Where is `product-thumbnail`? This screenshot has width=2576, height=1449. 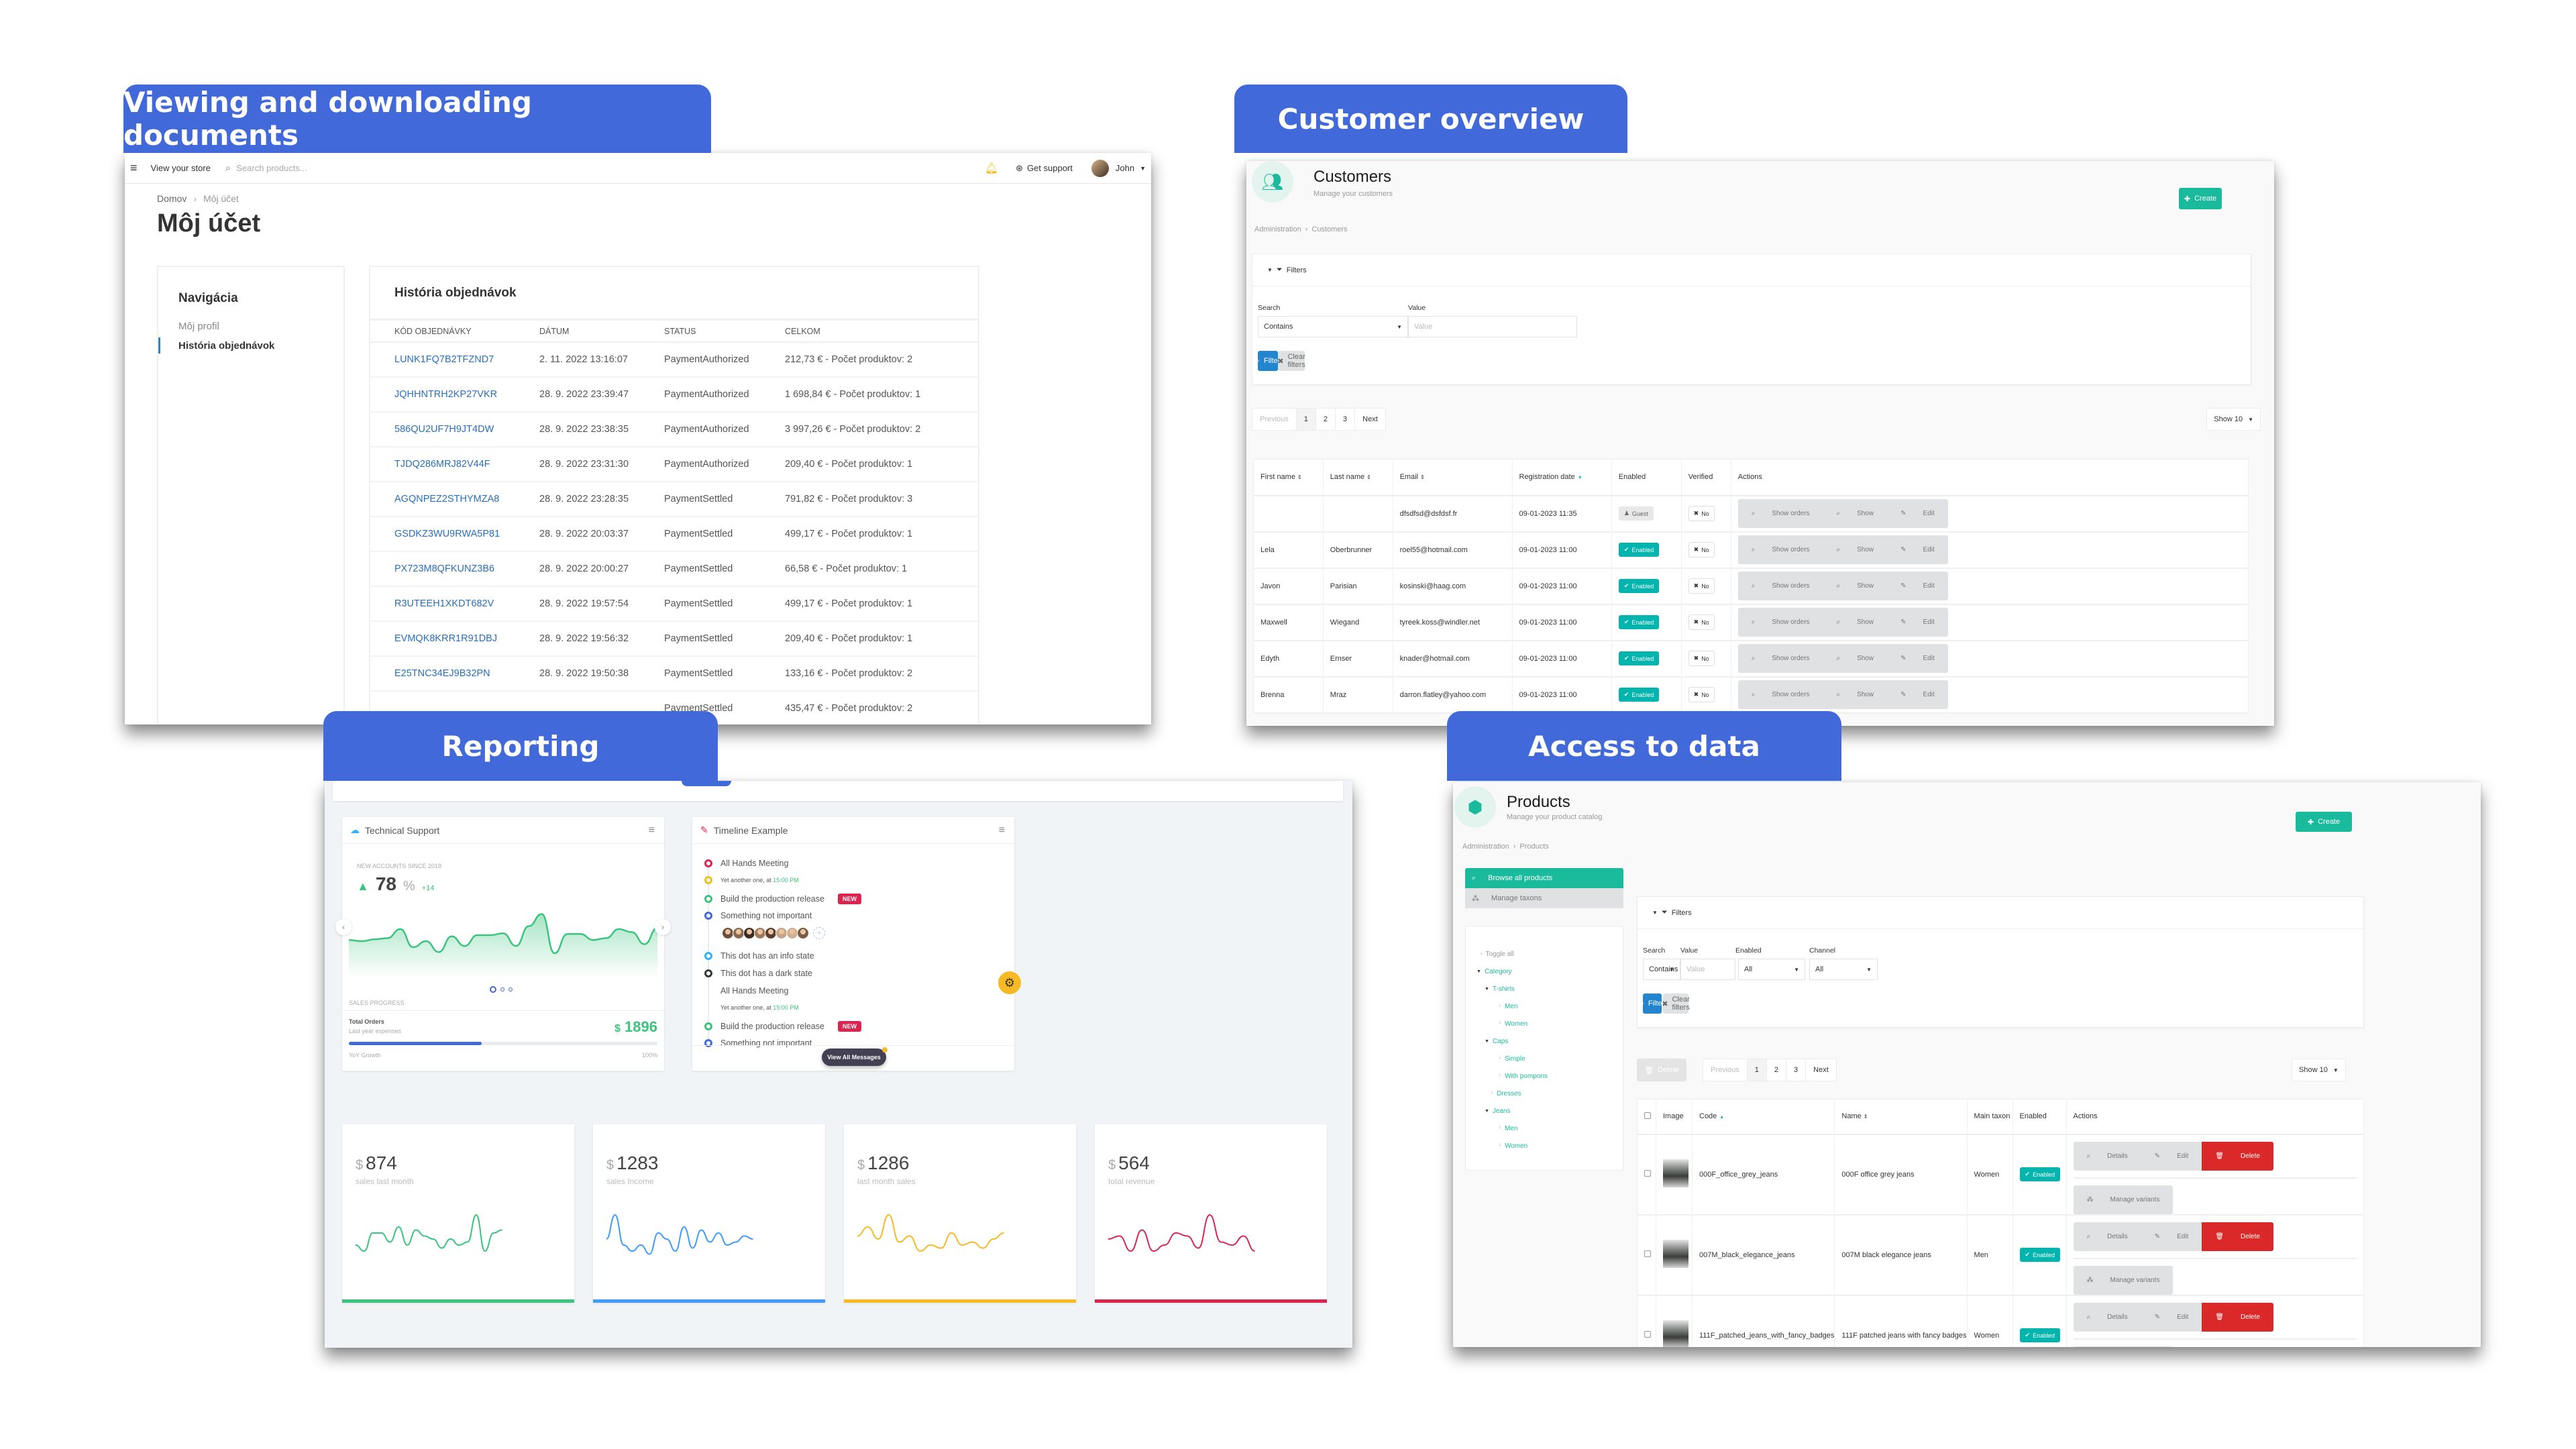
product-thumbnail is located at coordinates (1675, 1173).